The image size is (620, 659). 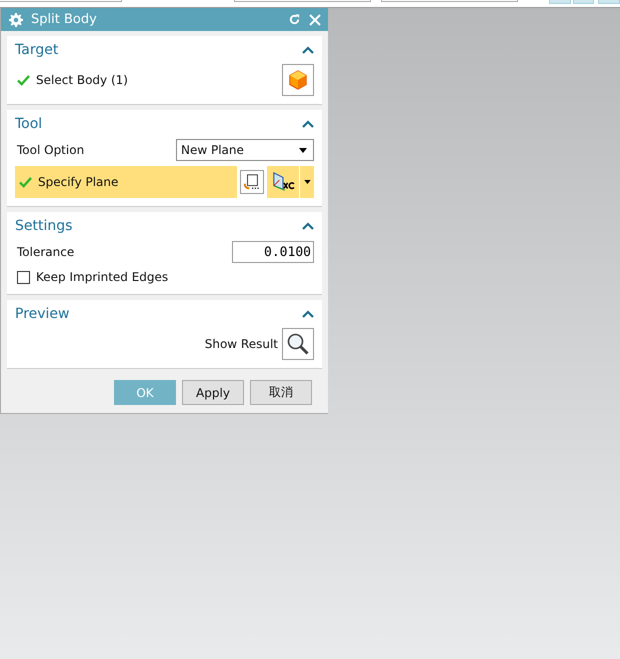 I want to click on window-title: Split Body, so click(x=64, y=19).